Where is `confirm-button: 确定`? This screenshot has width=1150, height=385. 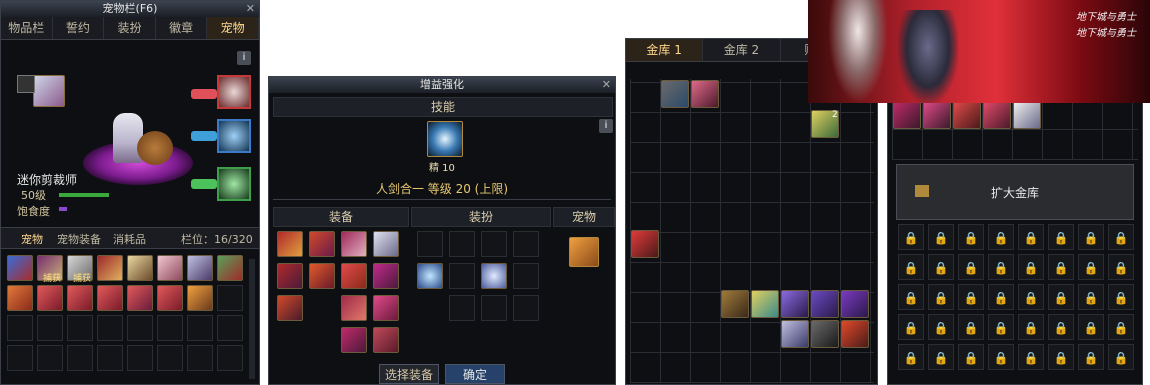
confirm-button: 确定 is located at coordinates (475, 374).